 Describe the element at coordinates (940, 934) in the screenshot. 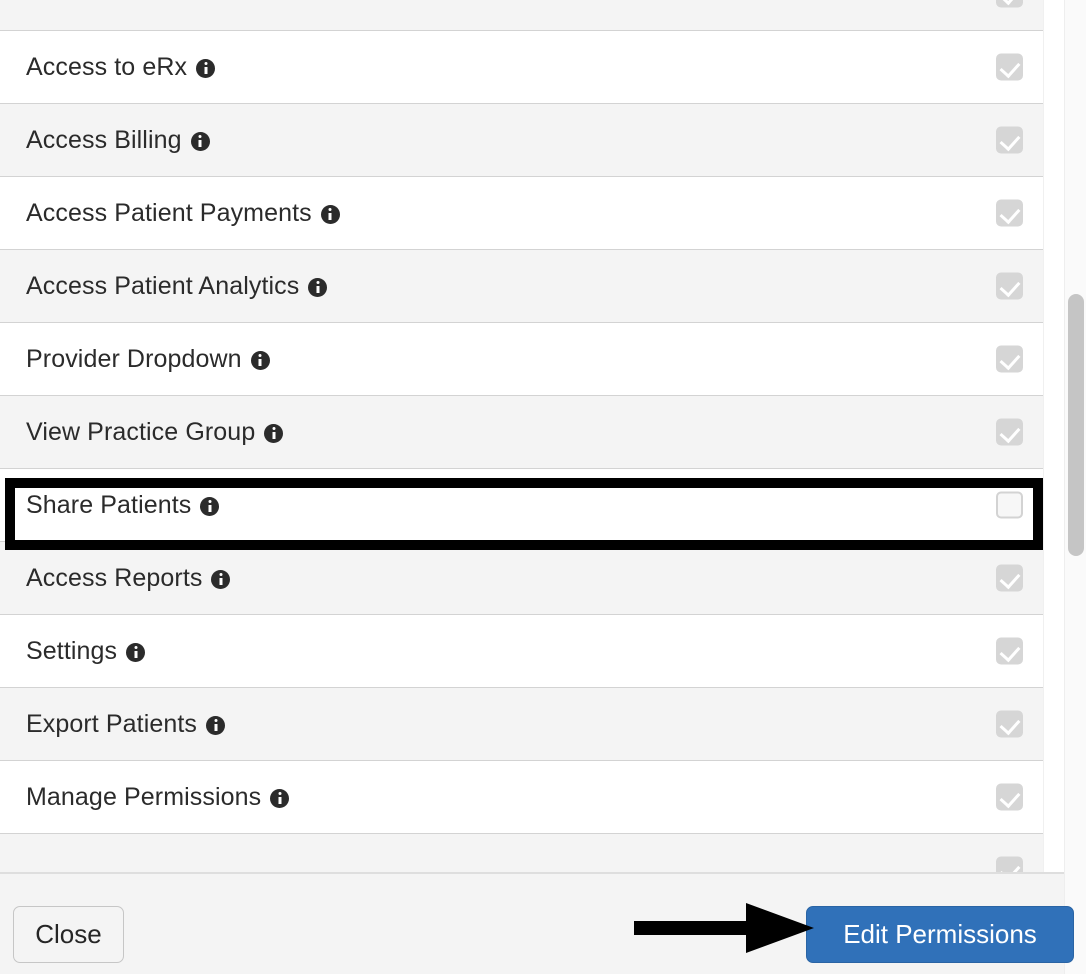

I see `edit-permissions-button: Edit Permissions` at that location.